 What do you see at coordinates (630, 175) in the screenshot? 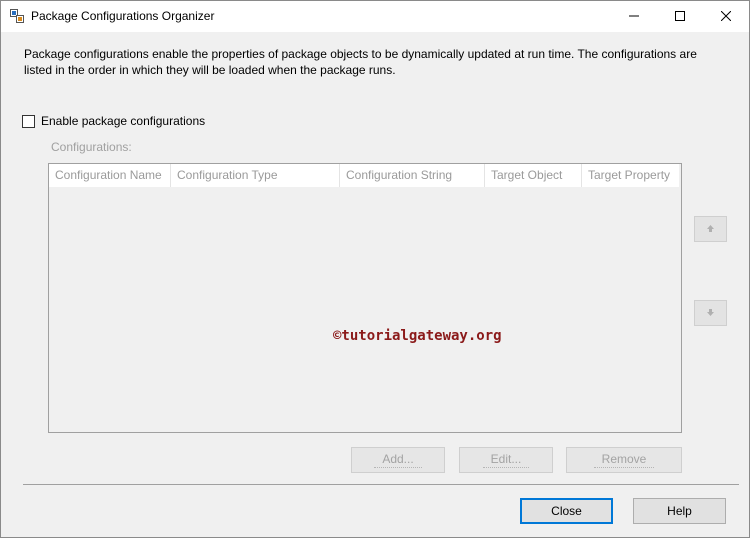
I see `column-header: Target Property` at bounding box center [630, 175].